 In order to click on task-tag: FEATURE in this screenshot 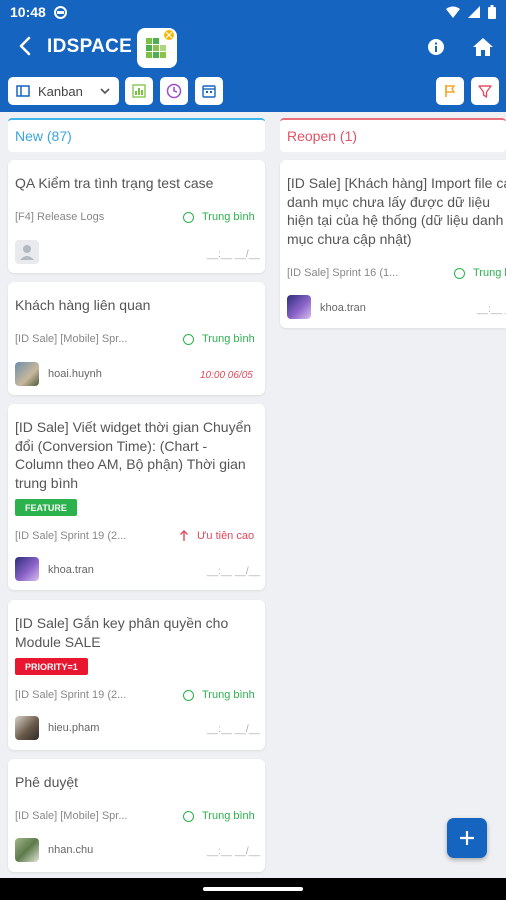, I will do `click(46, 507)`.